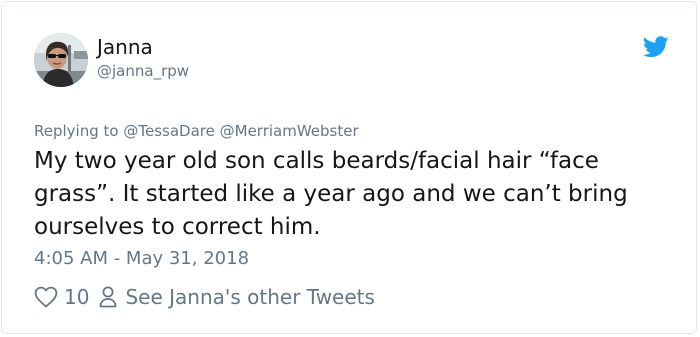 The image size is (700, 337). I want to click on replying-to-line: Replying to @TessaDare @MerriamWebster, so click(196, 131).